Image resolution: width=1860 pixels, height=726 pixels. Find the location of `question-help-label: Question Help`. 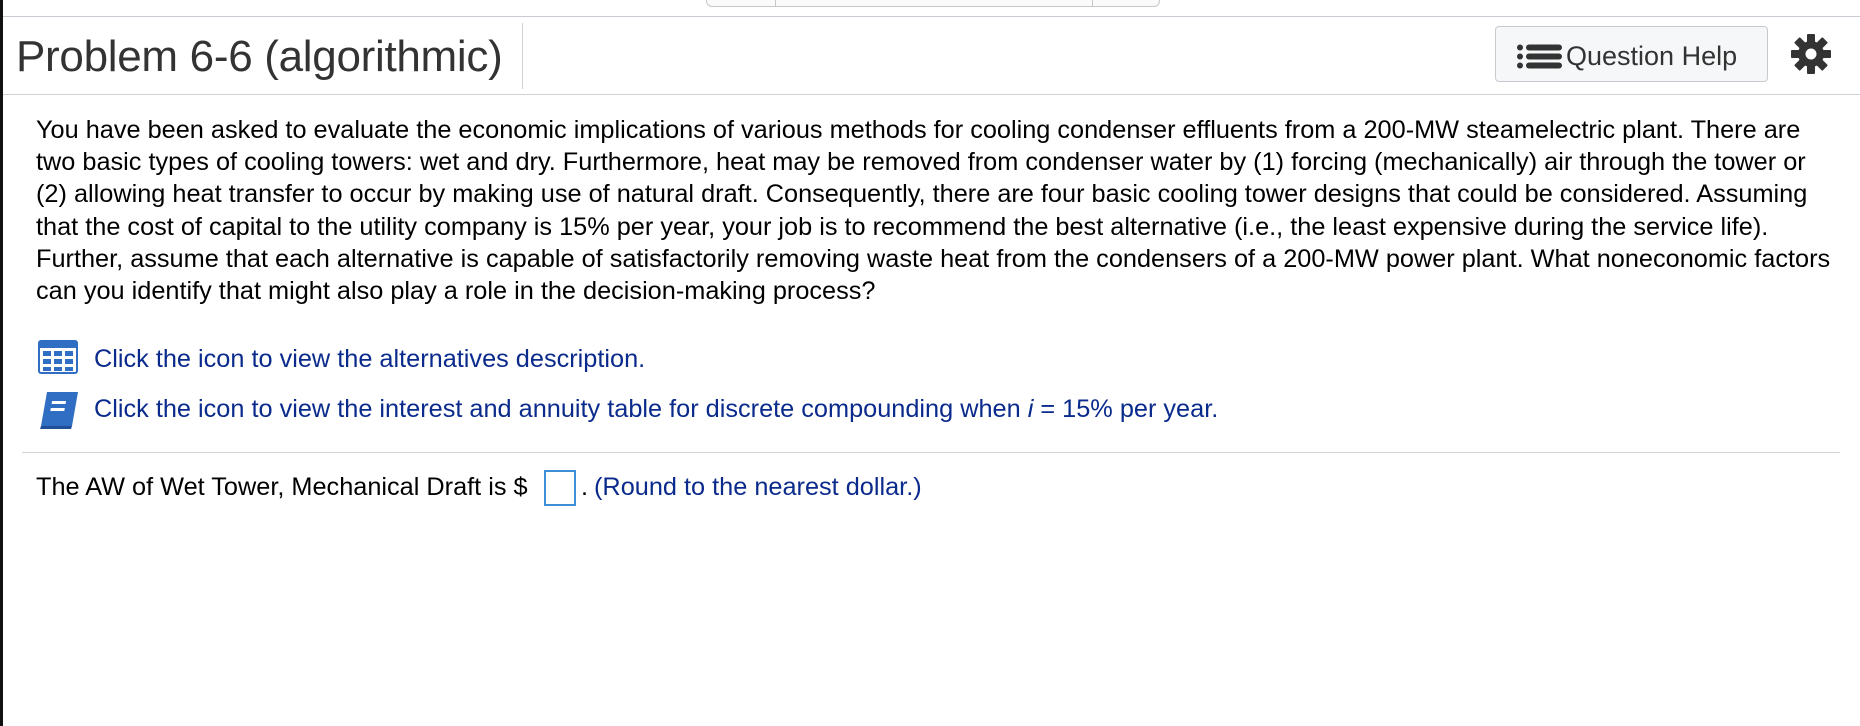

question-help-label: Question Help is located at coordinates (1652, 56).